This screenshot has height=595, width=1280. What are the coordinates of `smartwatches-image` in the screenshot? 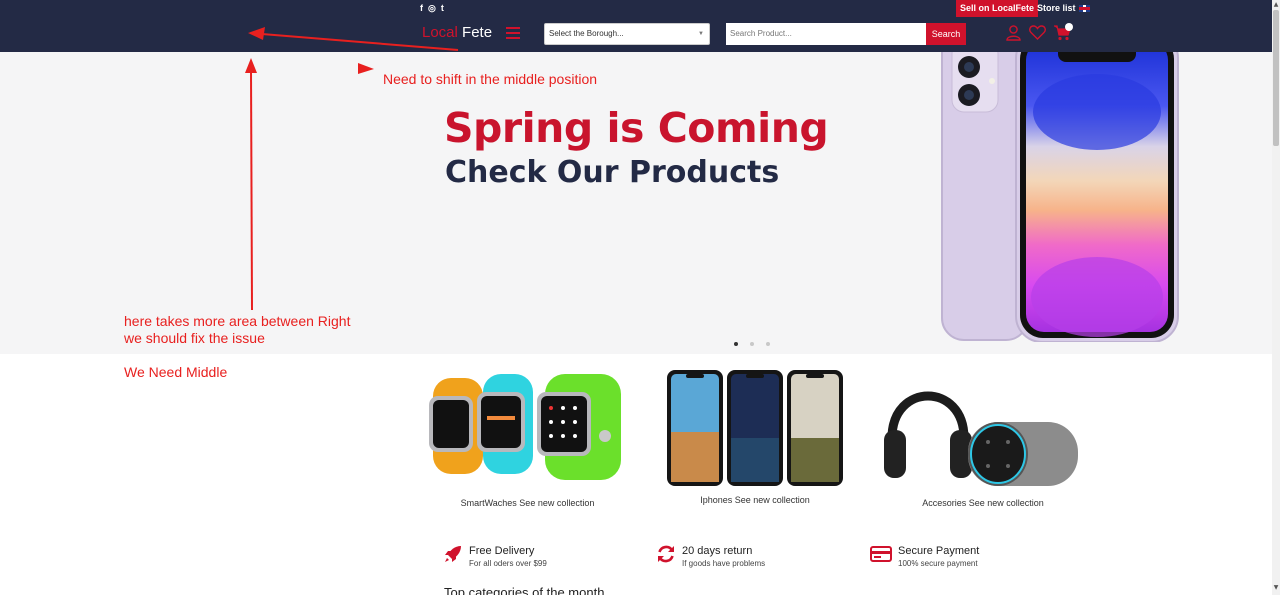 It's located at (525, 427).